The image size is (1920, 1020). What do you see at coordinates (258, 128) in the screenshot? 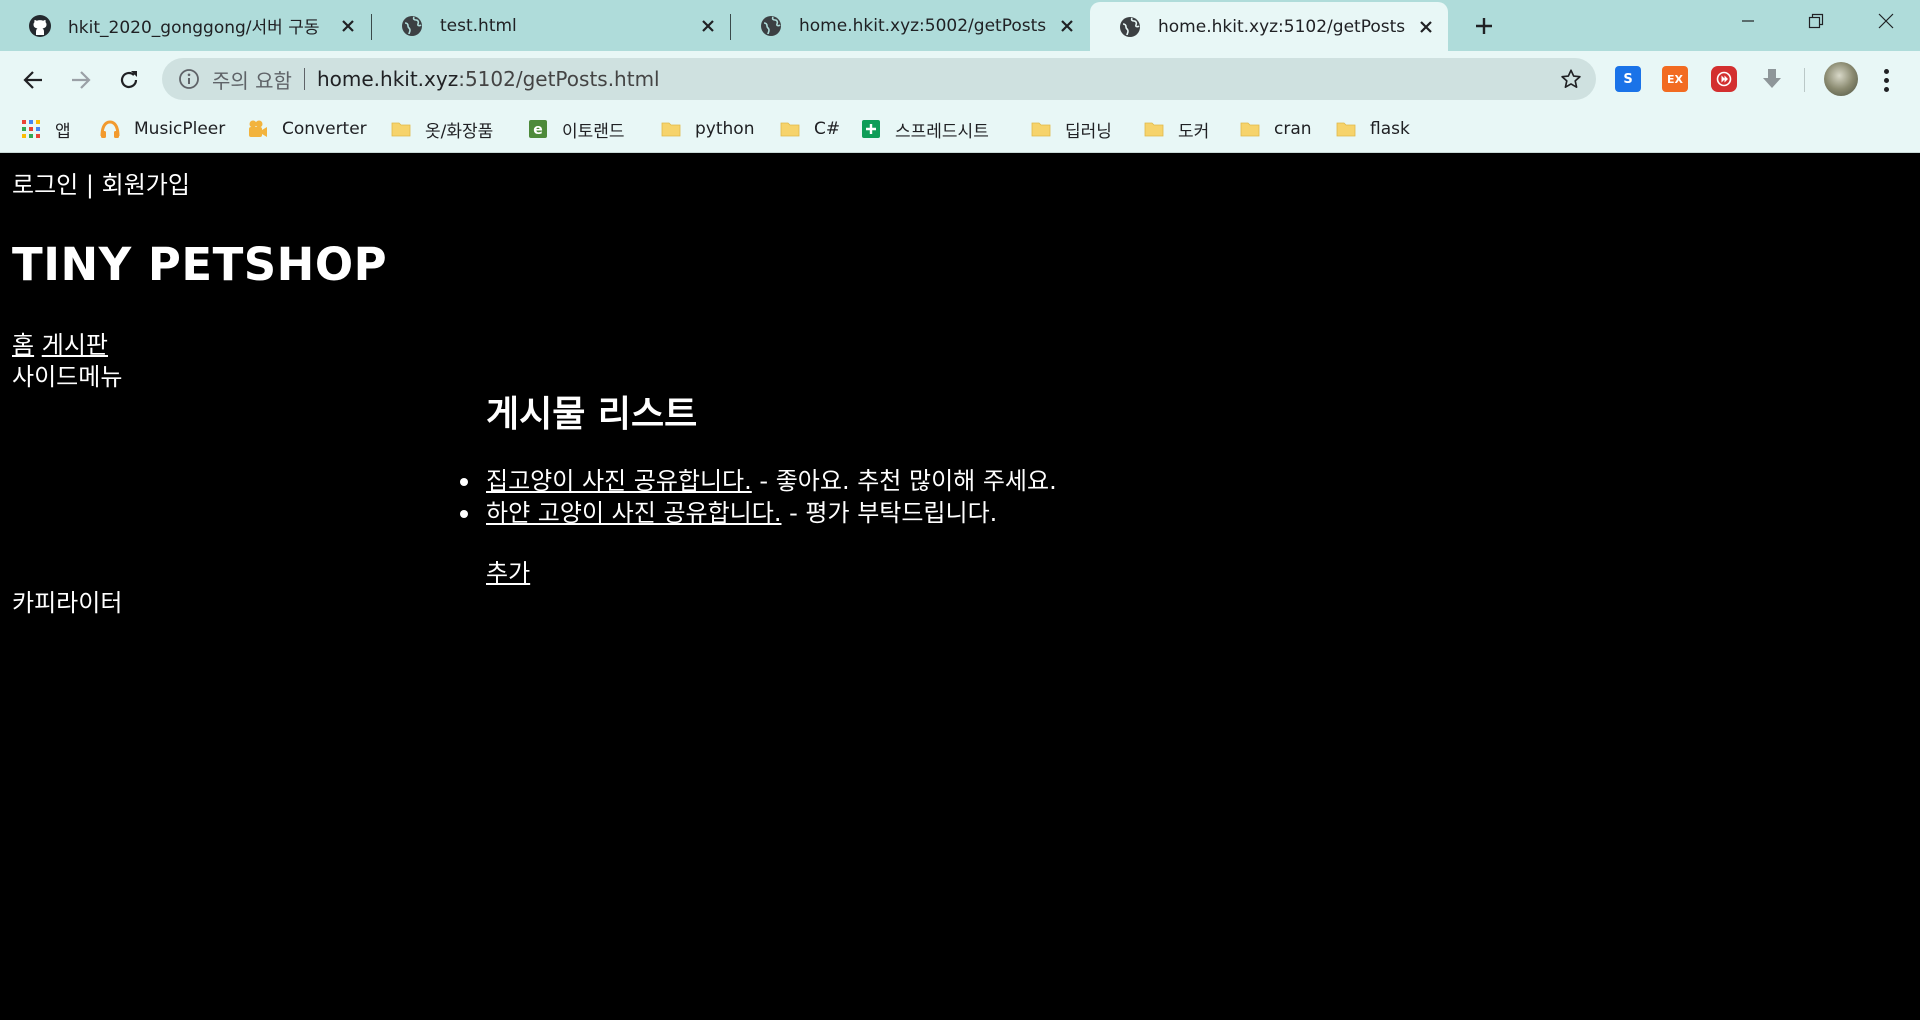
I see `converter-icon` at bounding box center [258, 128].